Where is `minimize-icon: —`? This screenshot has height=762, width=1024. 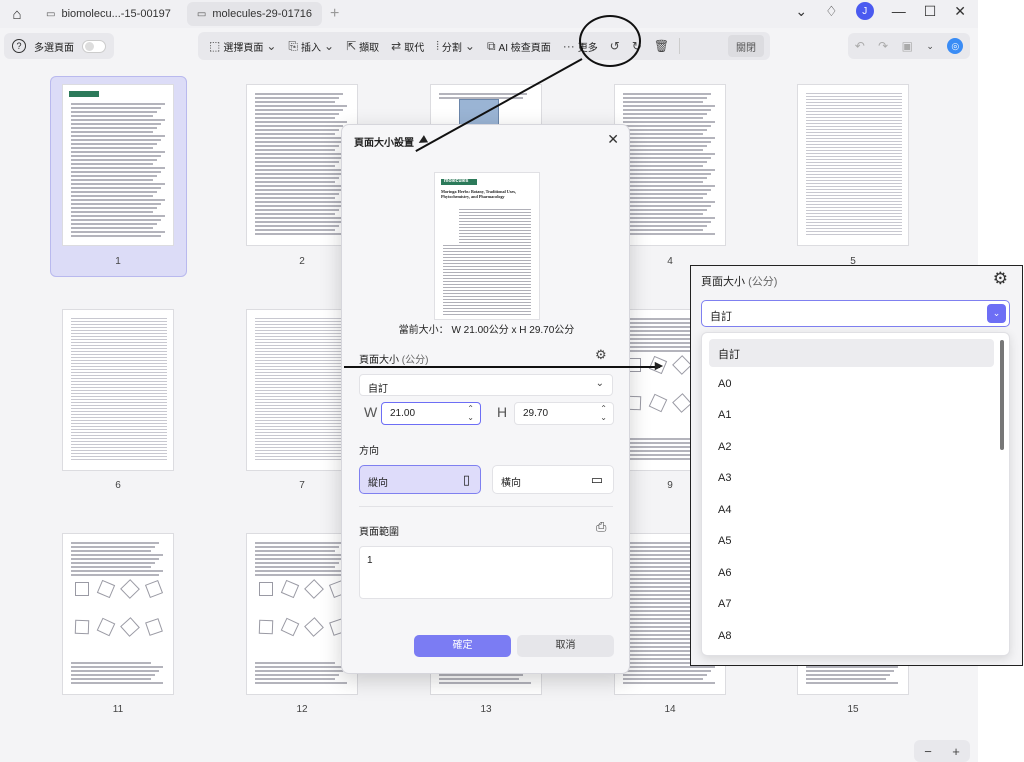
minimize-icon: — is located at coordinates (899, 11).